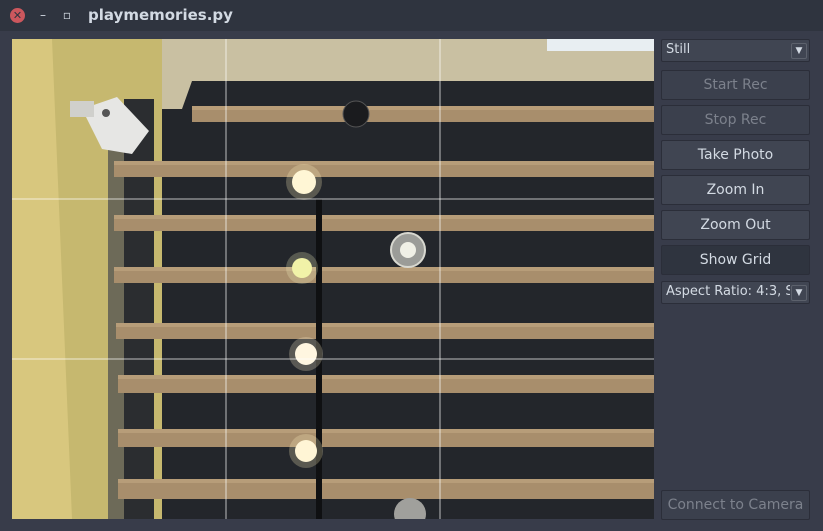 This screenshot has width=823, height=531. I want to click on aspect-ratio-value: Aspect Ratio: 4:3, S, so click(728, 291).